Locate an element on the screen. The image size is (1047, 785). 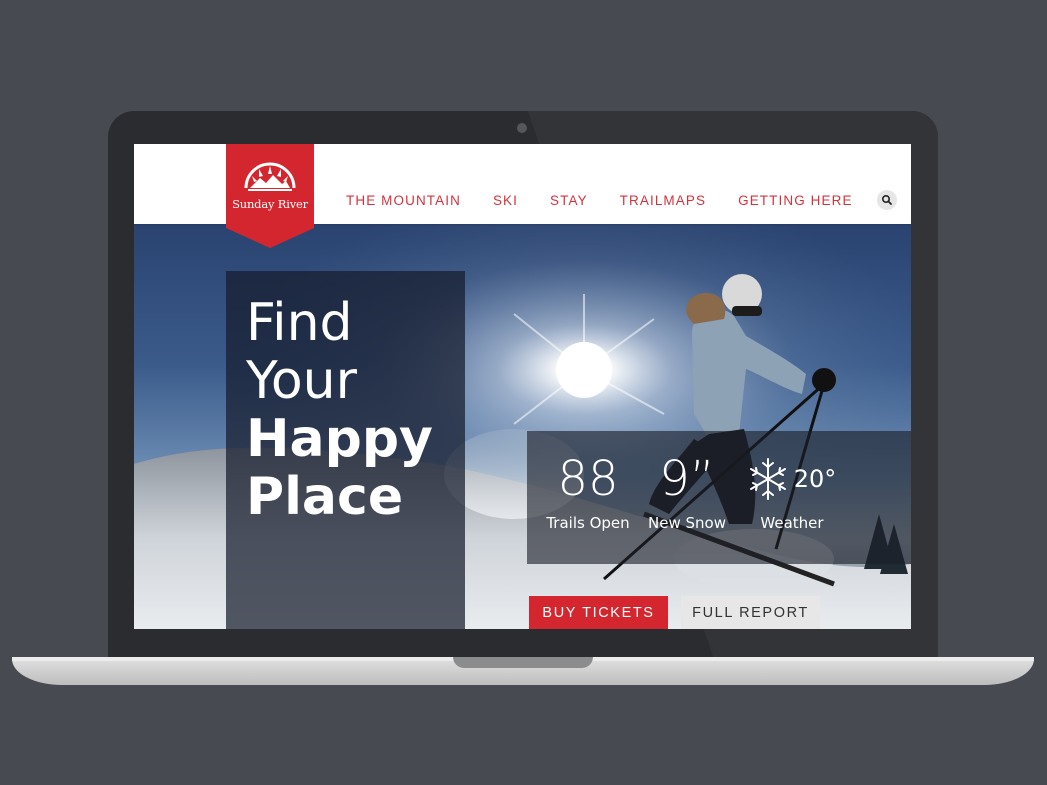
trails-open-value: 88 is located at coordinates (588, 479).